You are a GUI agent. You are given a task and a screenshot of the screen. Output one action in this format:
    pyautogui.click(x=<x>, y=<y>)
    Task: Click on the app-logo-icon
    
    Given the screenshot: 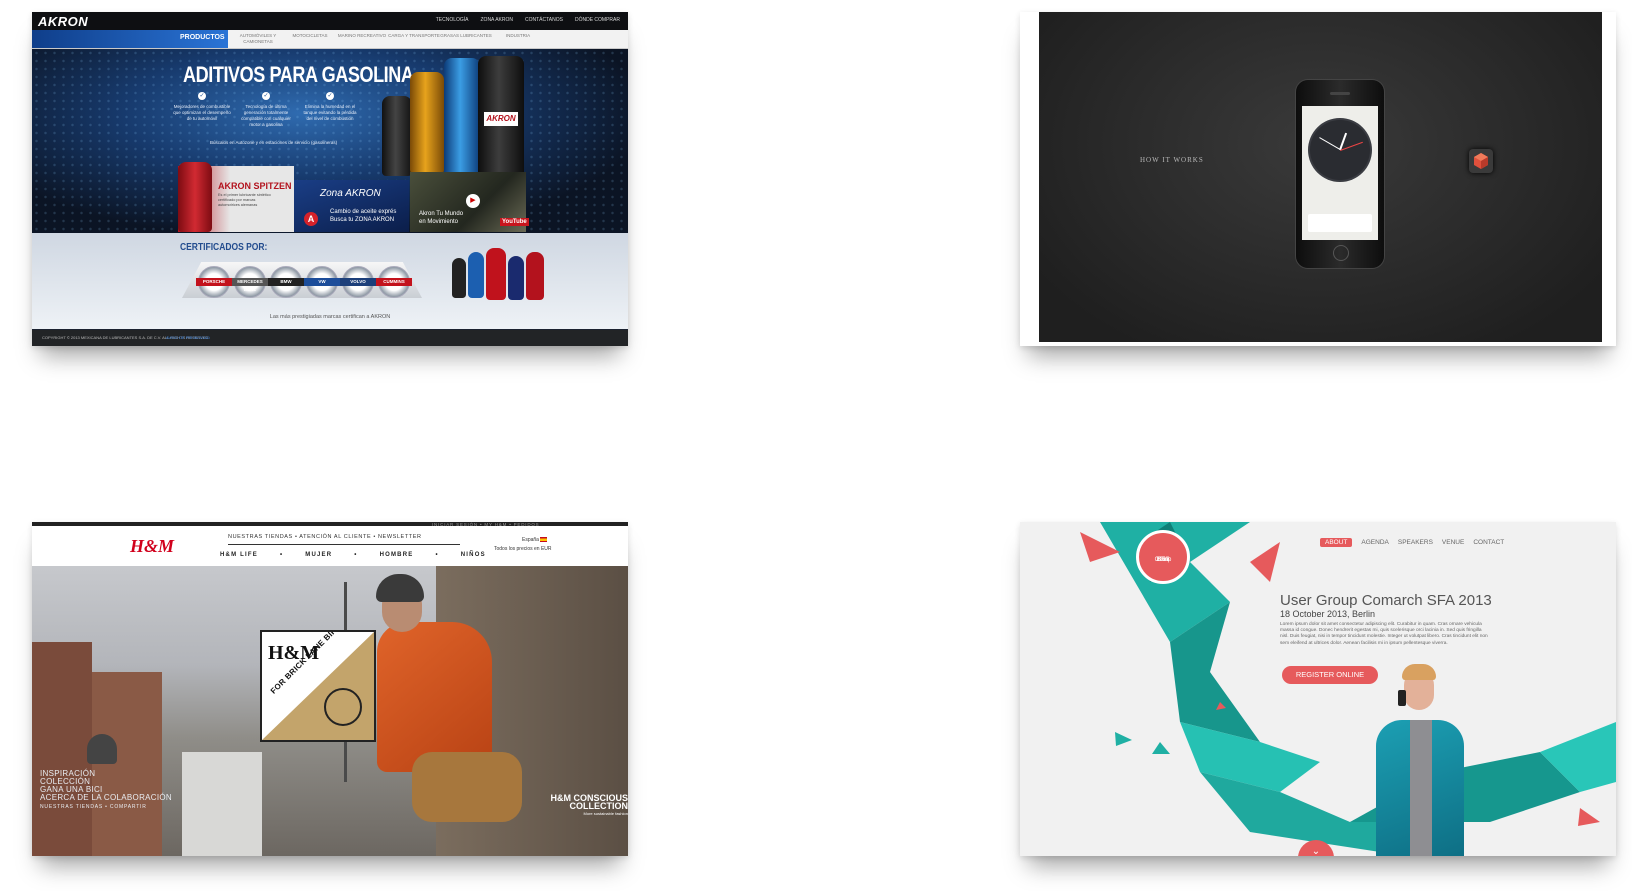 What is the action you would take?
    pyautogui.click(x=1481, y=161)
    